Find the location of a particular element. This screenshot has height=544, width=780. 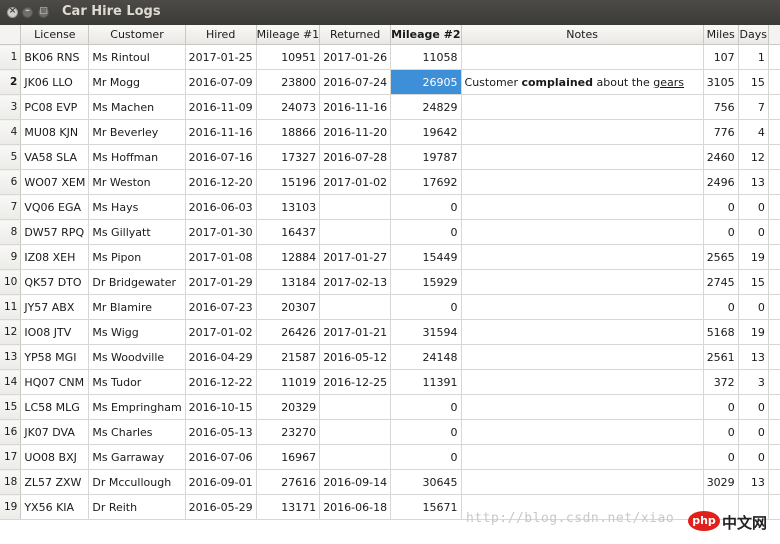

cell-mileage-2: 30645 is located at coordinates (426, 482).